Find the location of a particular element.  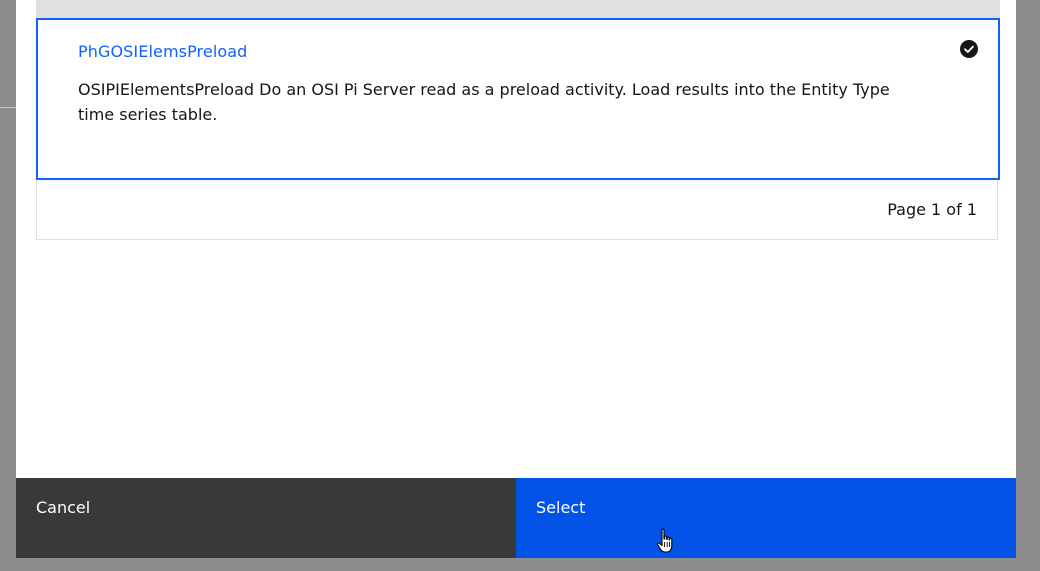

pagination: Page 1 of 1 is located at coordinates (517, 210).